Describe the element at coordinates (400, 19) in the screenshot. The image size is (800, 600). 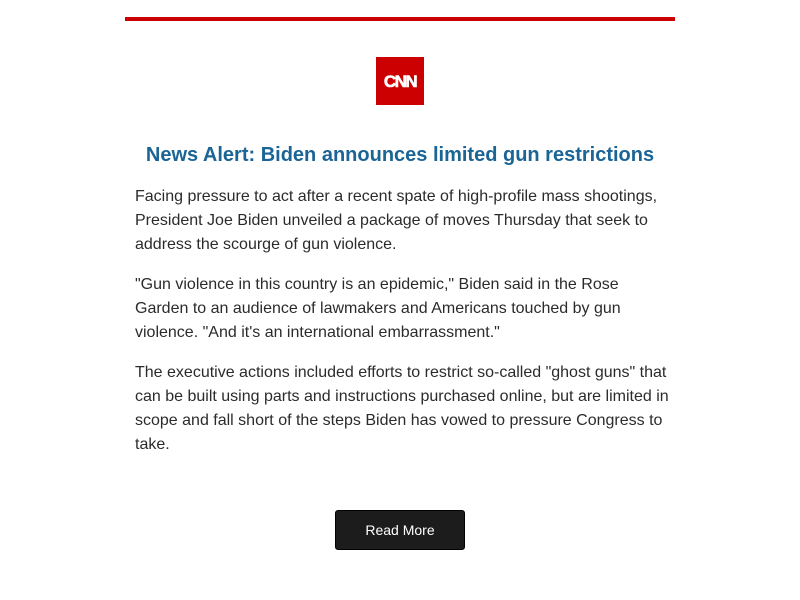
I see `top-accent-rule` at that location.